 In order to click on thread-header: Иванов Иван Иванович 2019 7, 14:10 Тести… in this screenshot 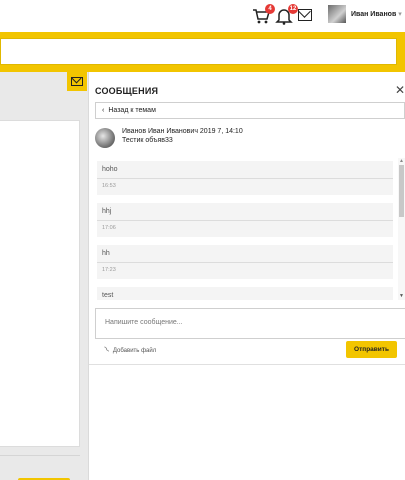, I will do `click(248, 139)`.